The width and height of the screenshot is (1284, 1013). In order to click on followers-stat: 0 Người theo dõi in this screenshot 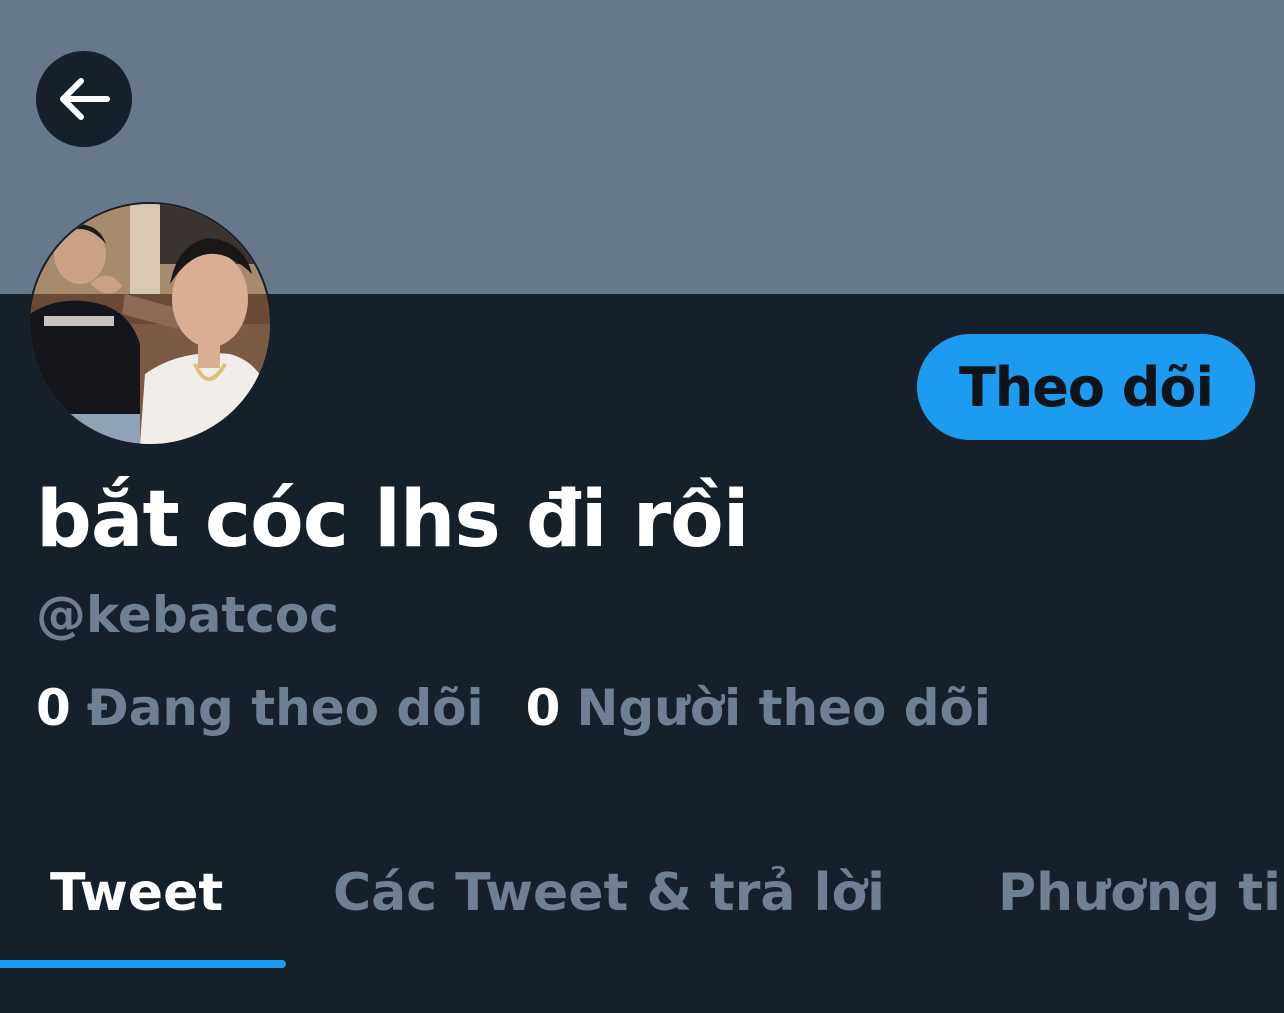, I will do `click(758, 708)`.